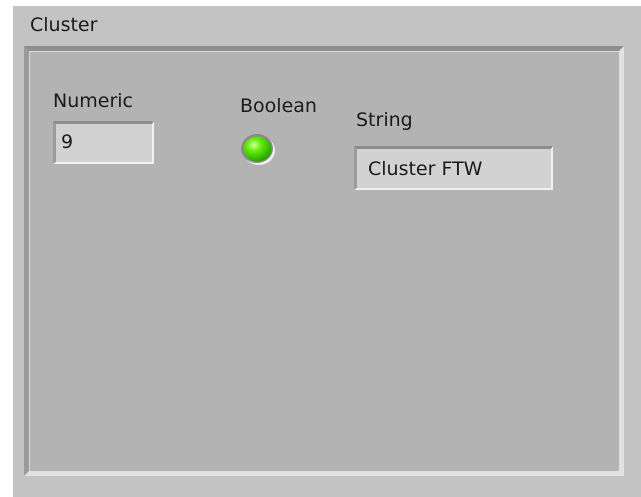 The image size is (641, 497). I want to click on numeric-indicator: 9, so click(103, 142).